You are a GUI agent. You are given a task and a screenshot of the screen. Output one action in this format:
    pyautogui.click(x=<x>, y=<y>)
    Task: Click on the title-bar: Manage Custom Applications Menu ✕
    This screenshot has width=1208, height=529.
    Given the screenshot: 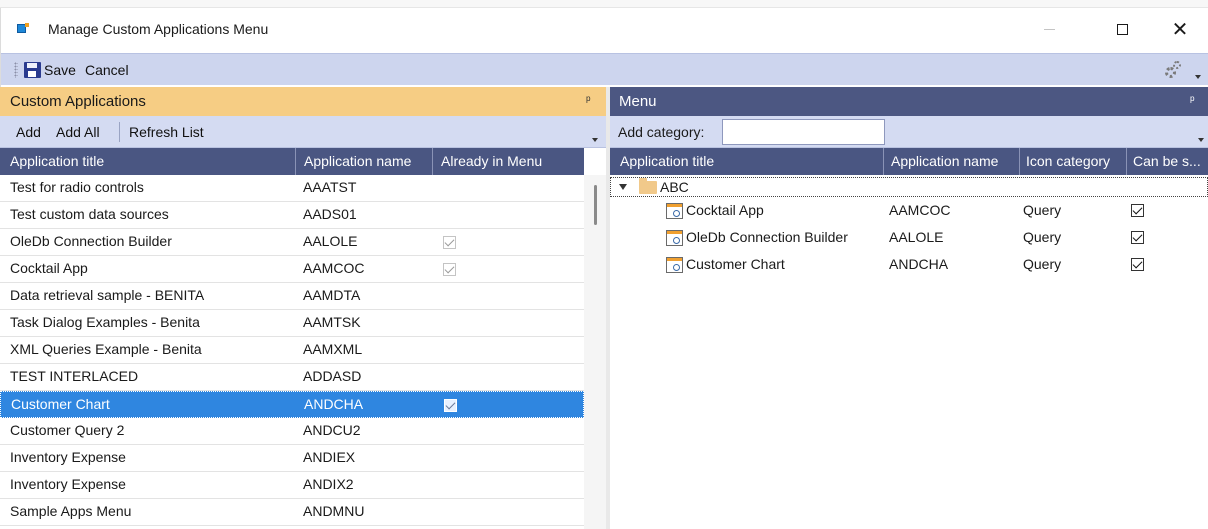 What is the action you would take?
    pyautogui.click(x=604, y=29)
    